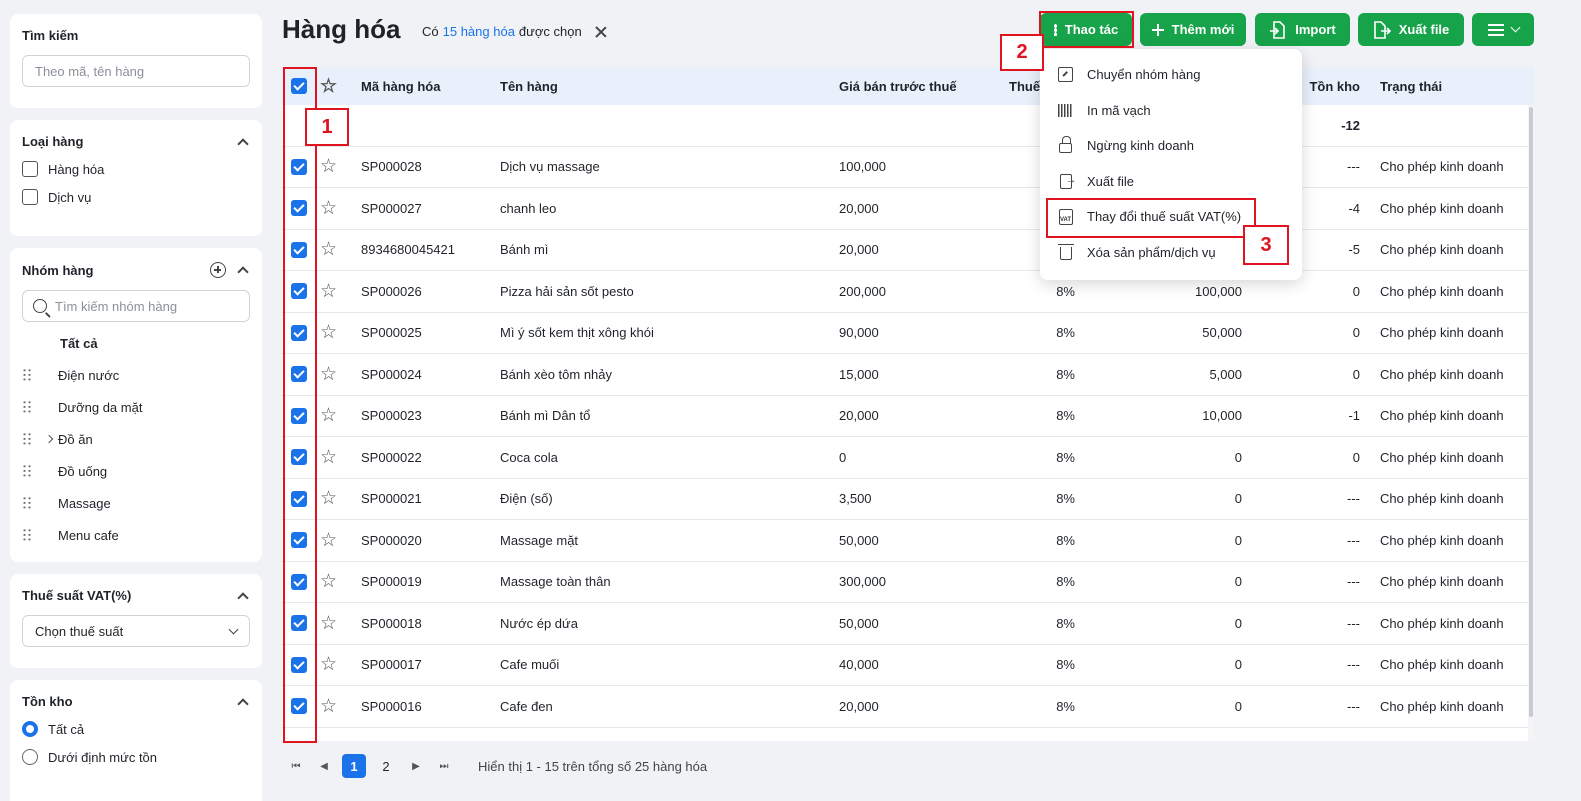  What do you see at coordinates (296, 766) in the screenshot?
I see `first-page-icon: ⏮` at bounding box center [296, 766].